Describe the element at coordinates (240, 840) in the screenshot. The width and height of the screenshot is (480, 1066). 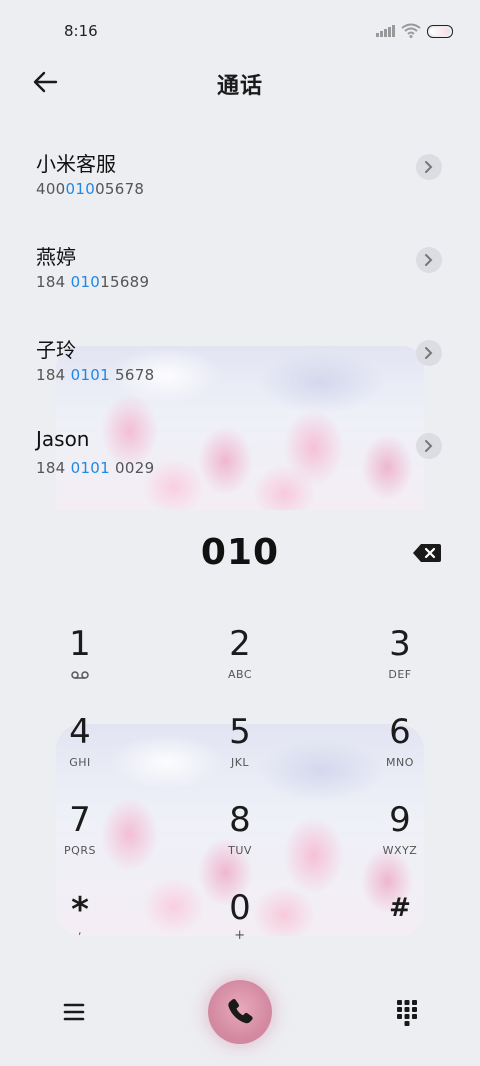
I see `key-8: 8 TUV` at that location.